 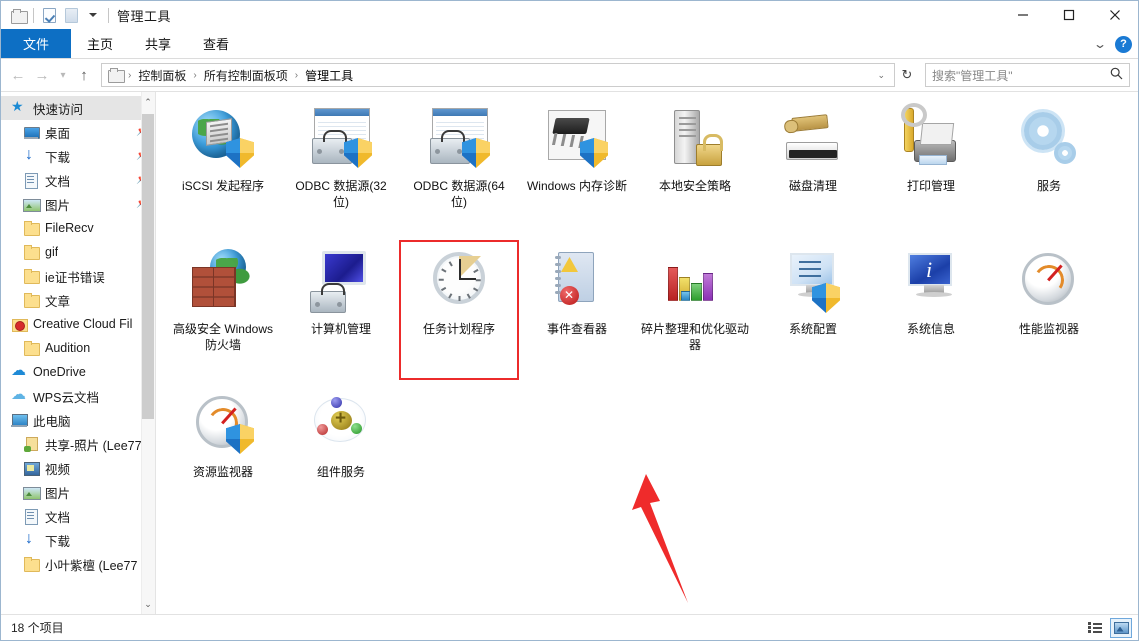 What do you see at coordinates (881, 75) in the screenshot?
I see `breadcrumb-dropdown-icon: ⌄` at bounding box center [881, 75].